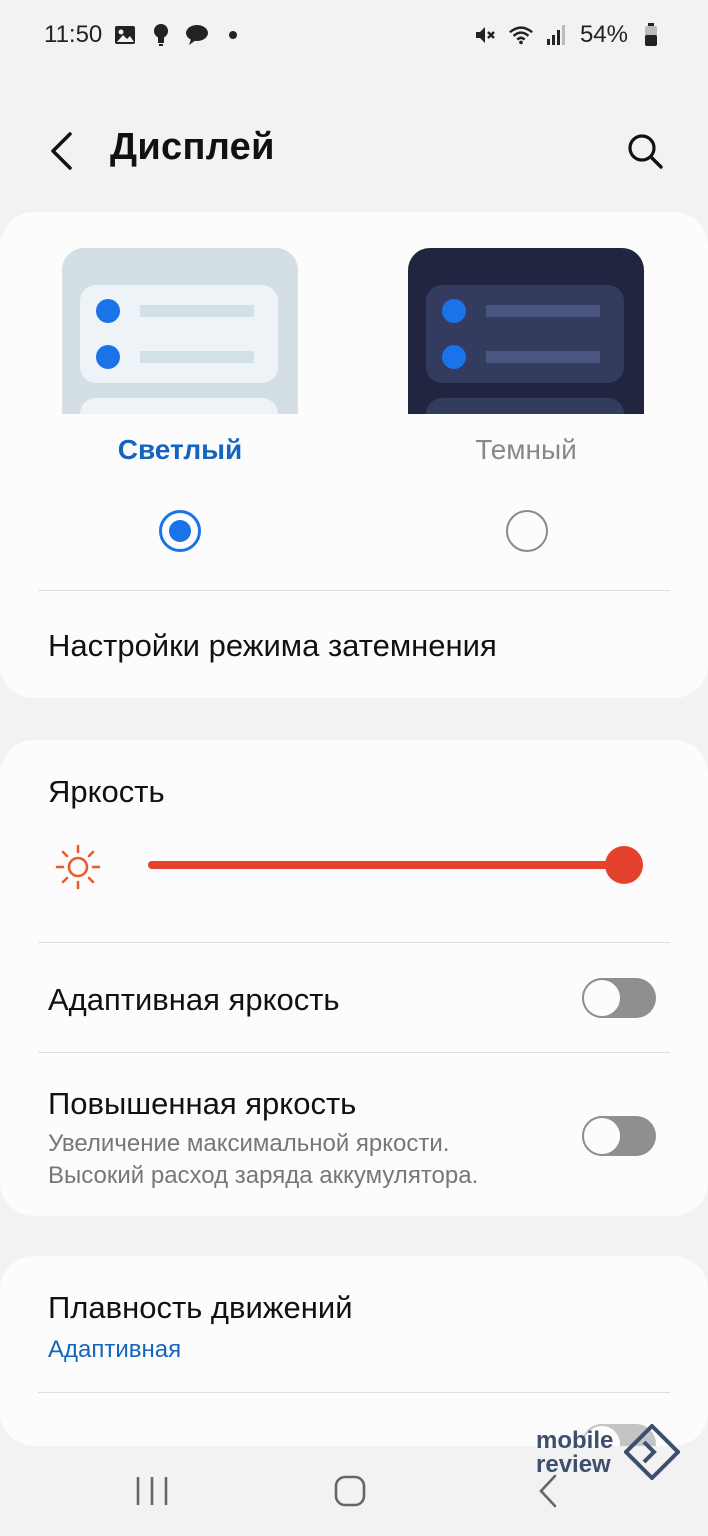 The height and width of the screenshot is (1536, 708). I want to click on battery-percent: 54%, so click(603, 34).